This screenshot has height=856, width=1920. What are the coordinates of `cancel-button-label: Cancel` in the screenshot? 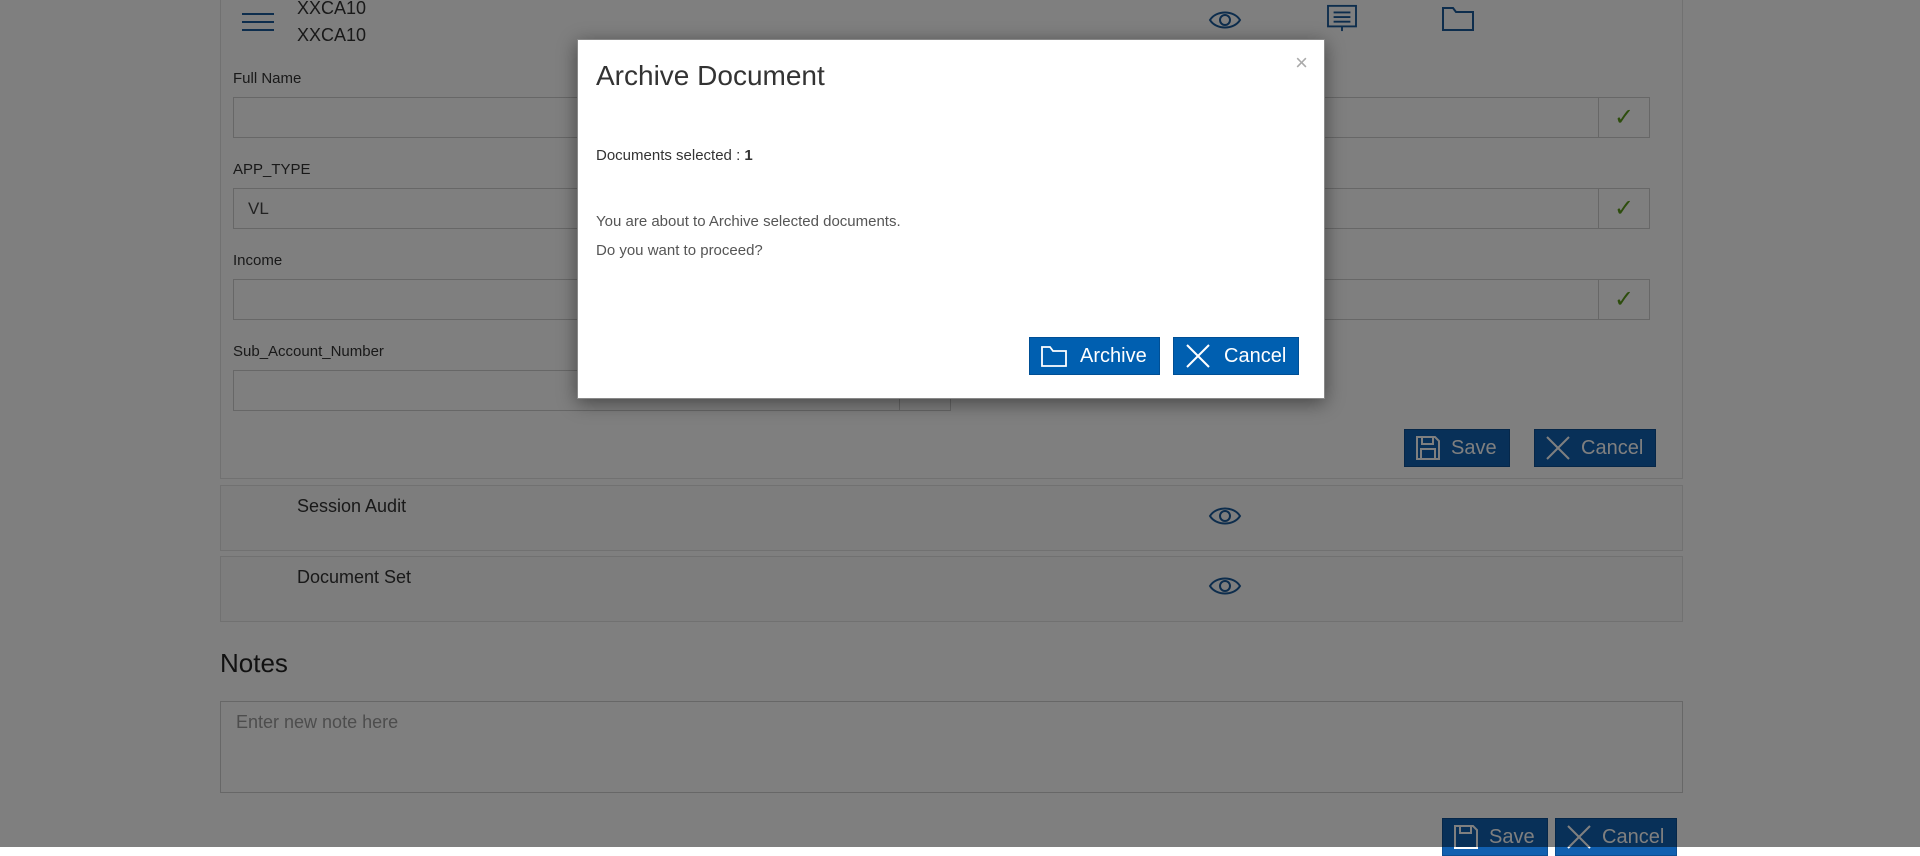 It's located at (1255, 355).